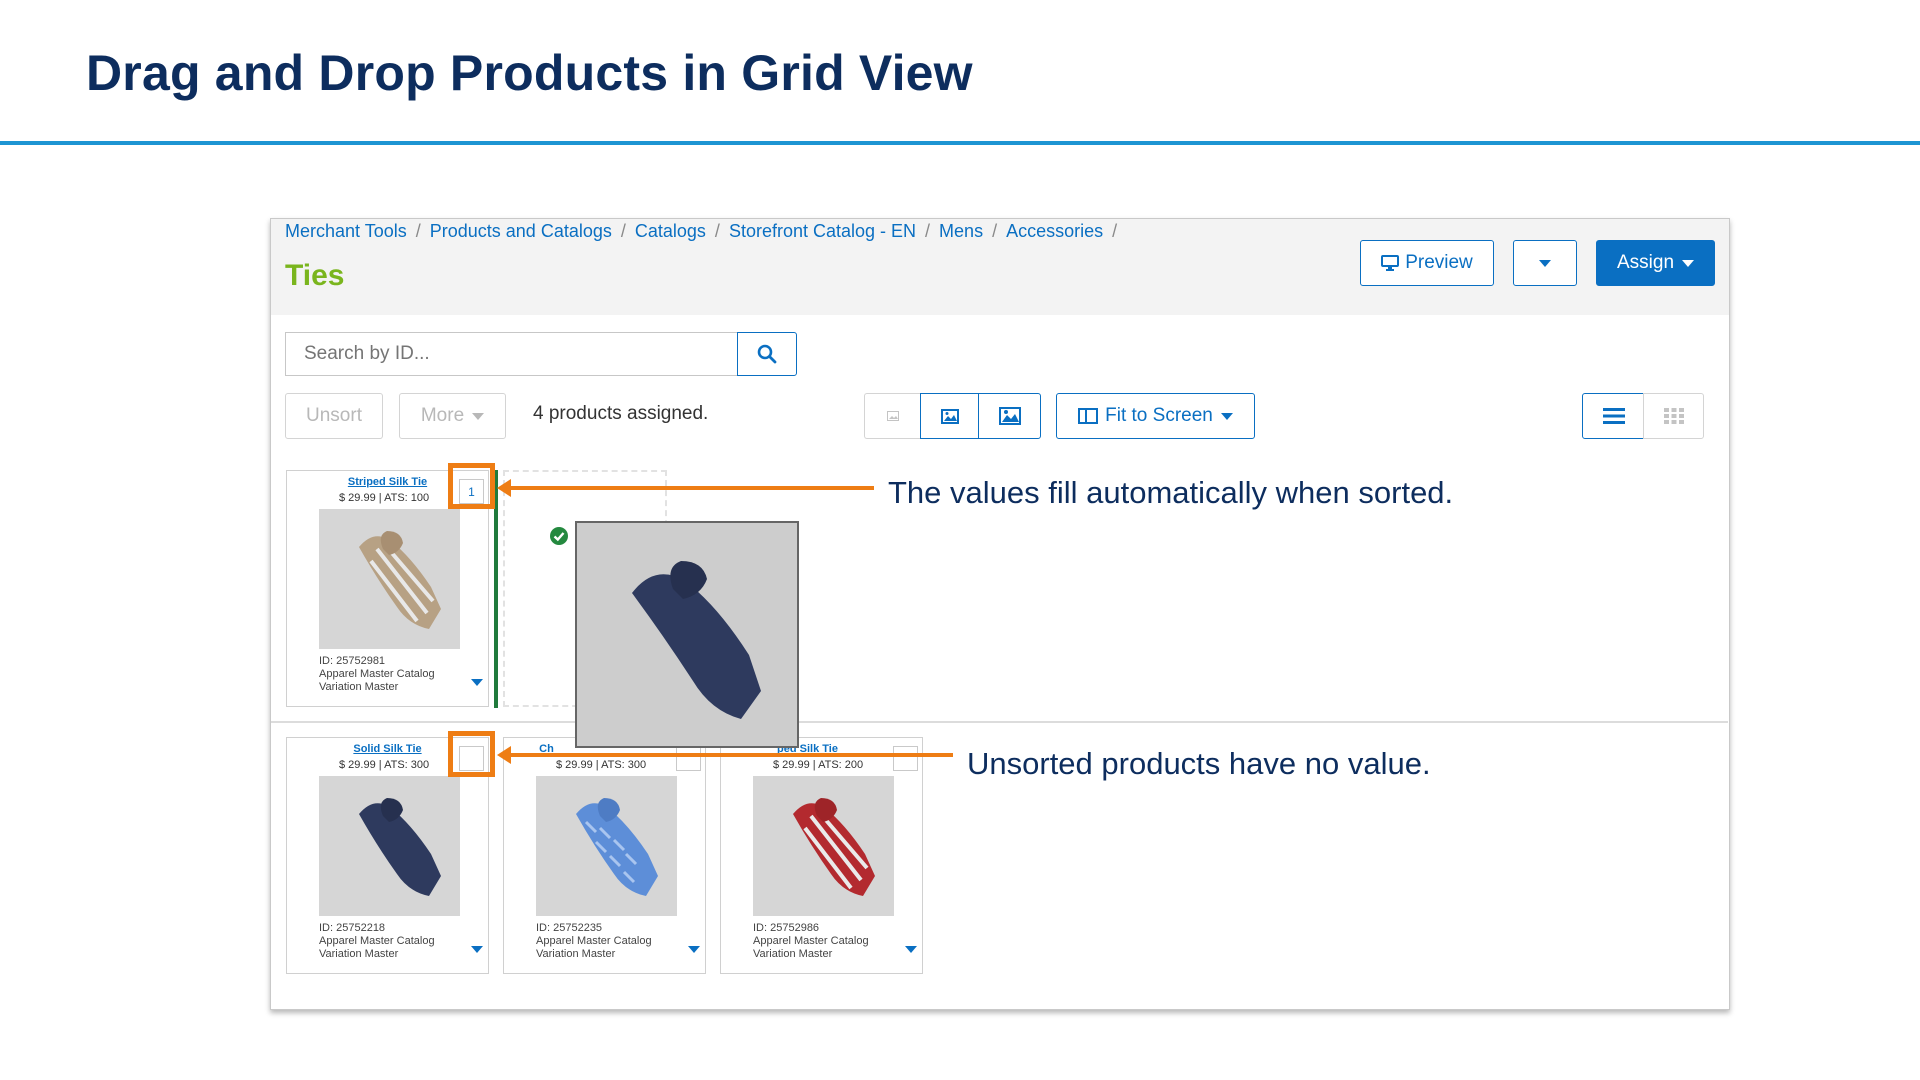  I want to click on columns-icon, so click(1088, 416).